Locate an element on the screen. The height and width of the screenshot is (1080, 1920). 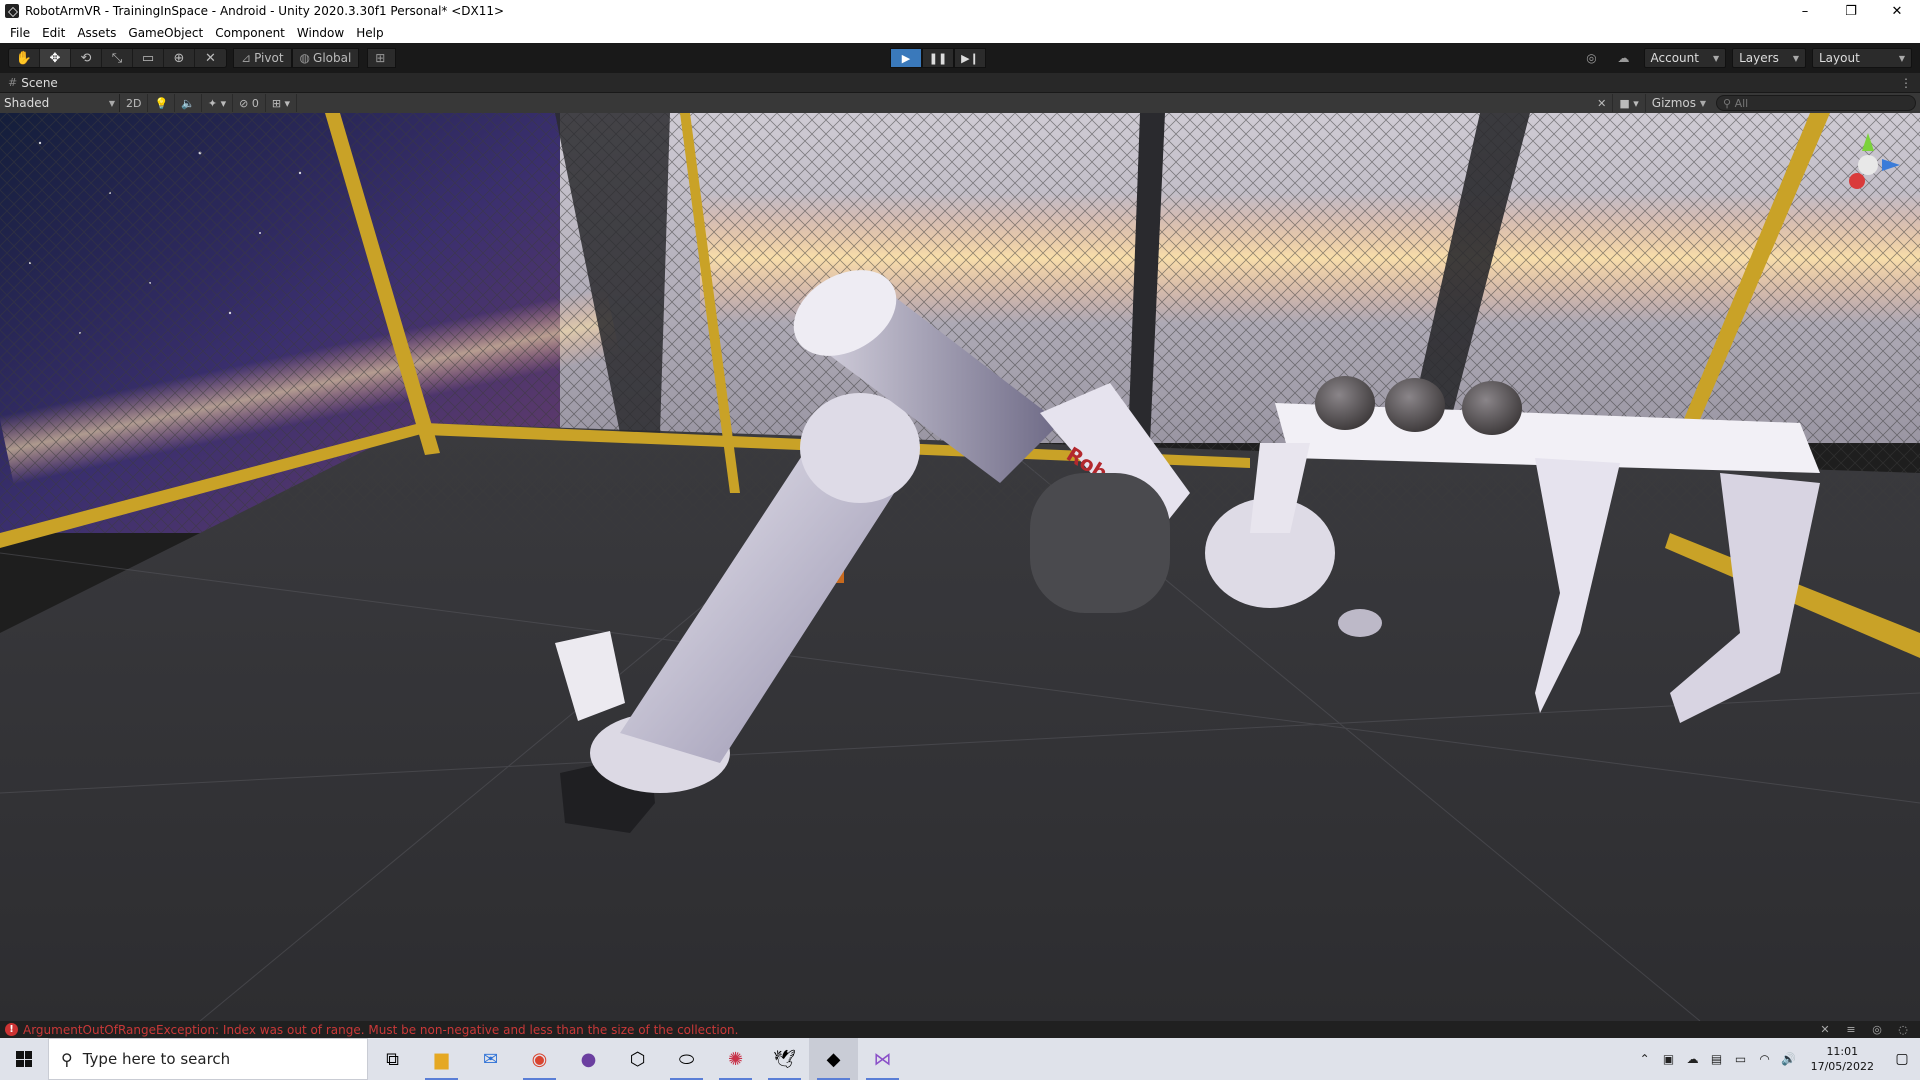
global-toggle: ◍ Global is located at coordinates (325, 58).